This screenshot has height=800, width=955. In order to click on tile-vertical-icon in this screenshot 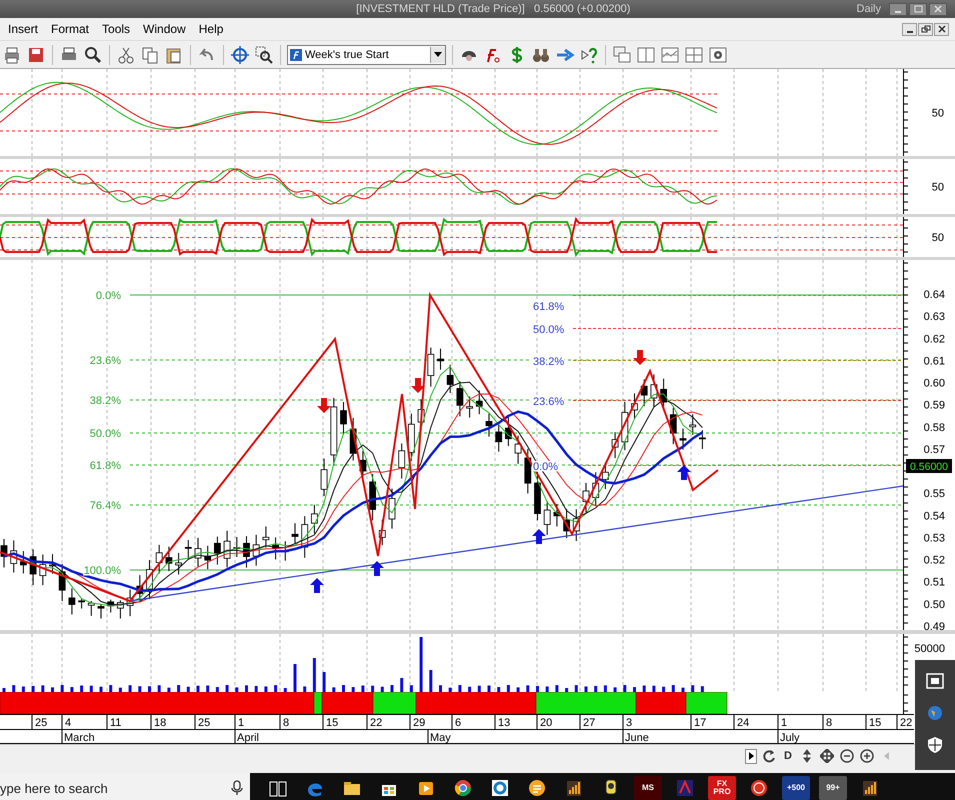, I will do `click(646, 54)`.